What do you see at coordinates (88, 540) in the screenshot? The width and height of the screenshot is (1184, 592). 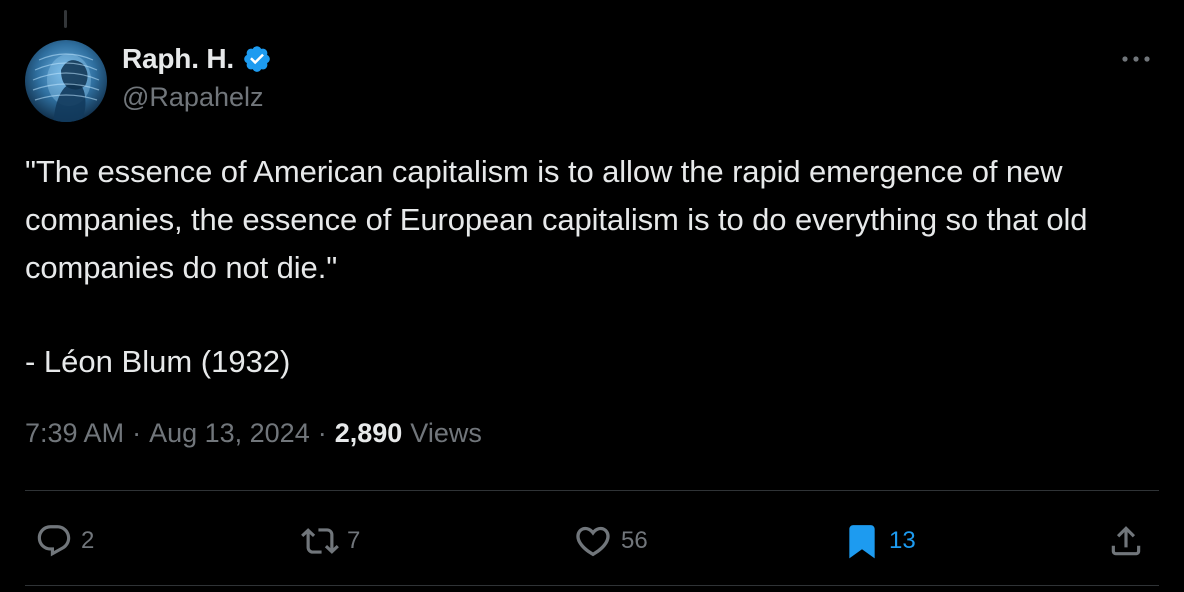 I see `reply-count: 2` at bounding box center [88, 540].